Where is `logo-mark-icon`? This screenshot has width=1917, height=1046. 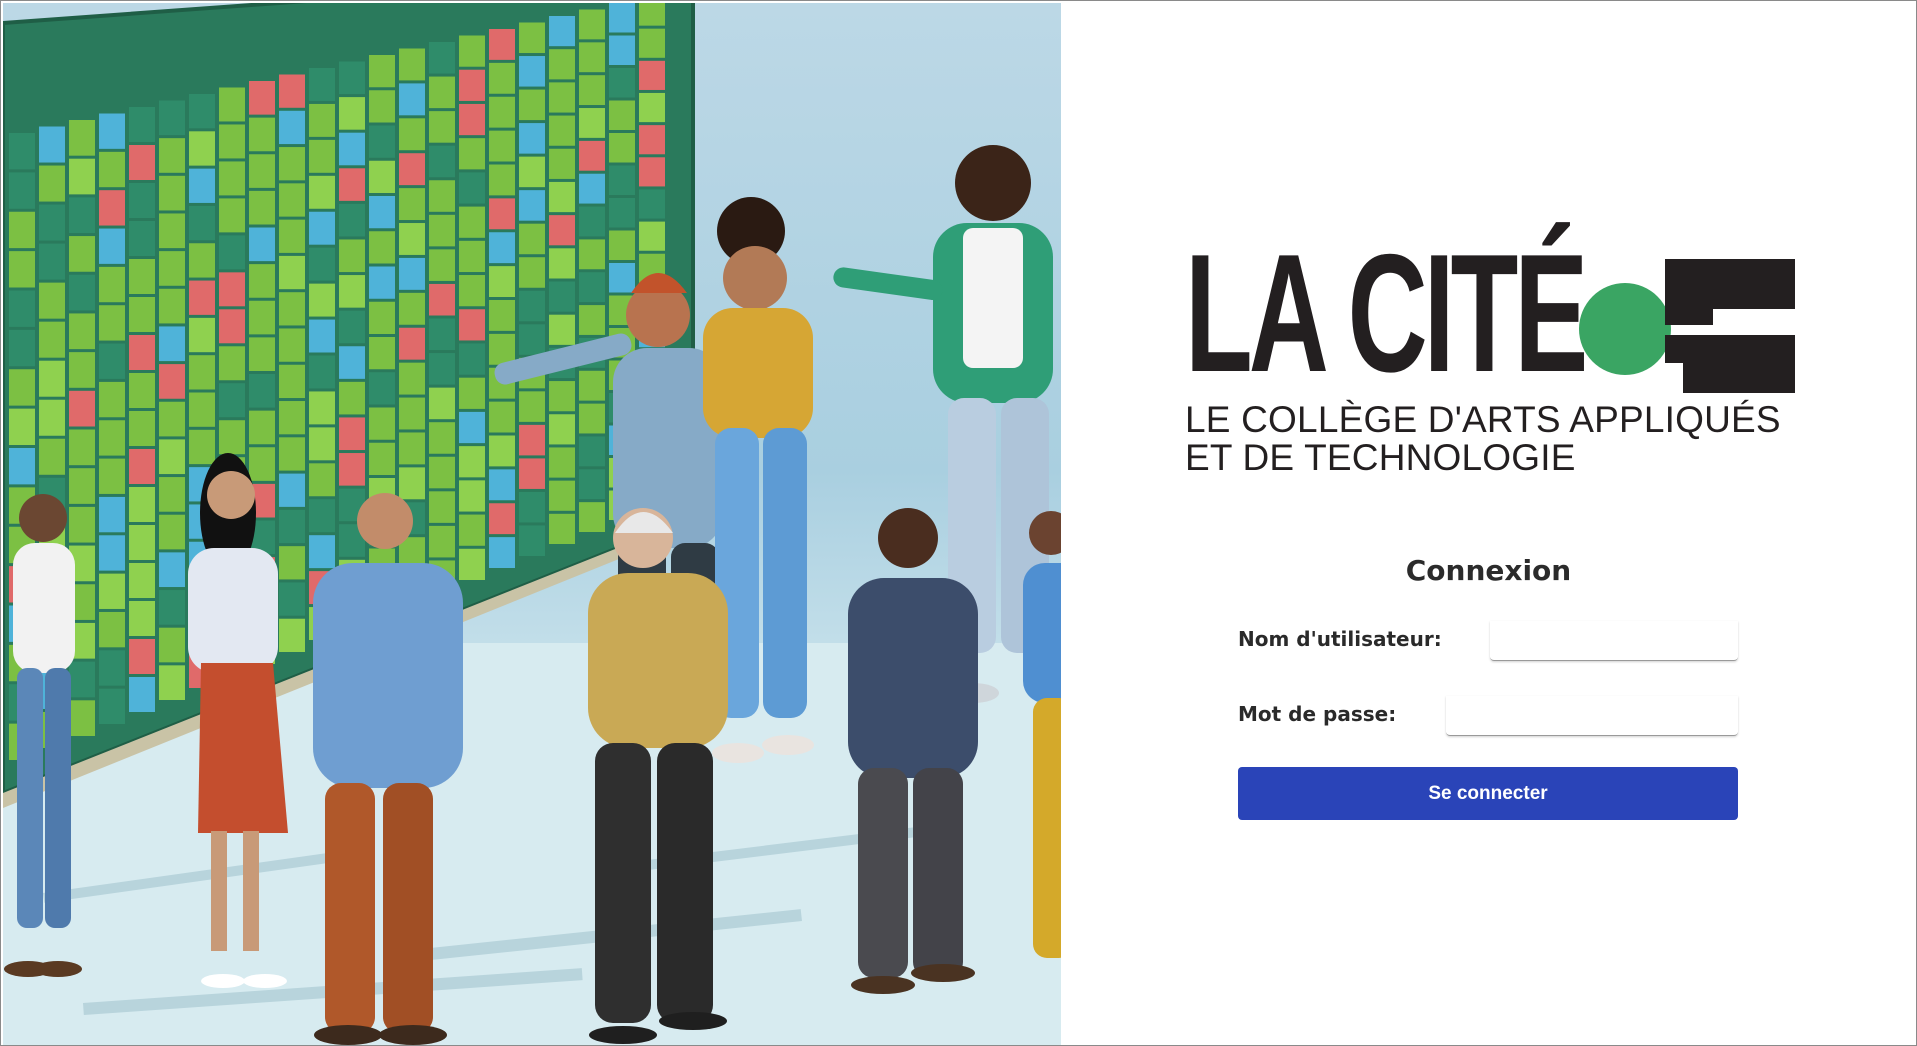 logo-mark-icon is located at coordinates (1687, 326).